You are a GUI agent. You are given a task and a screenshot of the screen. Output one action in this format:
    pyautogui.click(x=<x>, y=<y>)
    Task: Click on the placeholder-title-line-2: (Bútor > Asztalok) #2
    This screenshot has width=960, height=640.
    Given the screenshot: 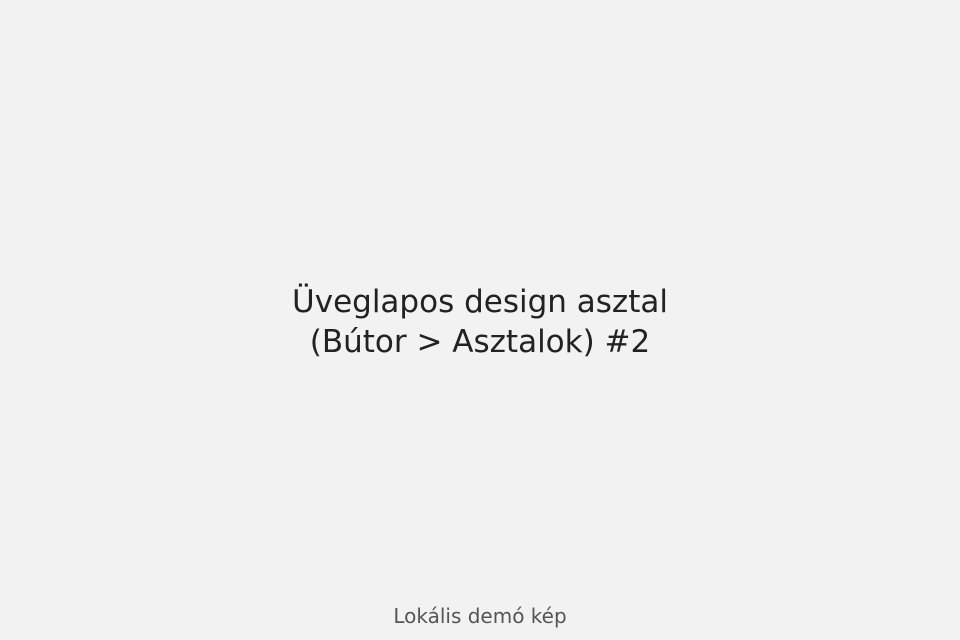 What is the action you would take?
    pyautogui.click(x=480, y=342)
    